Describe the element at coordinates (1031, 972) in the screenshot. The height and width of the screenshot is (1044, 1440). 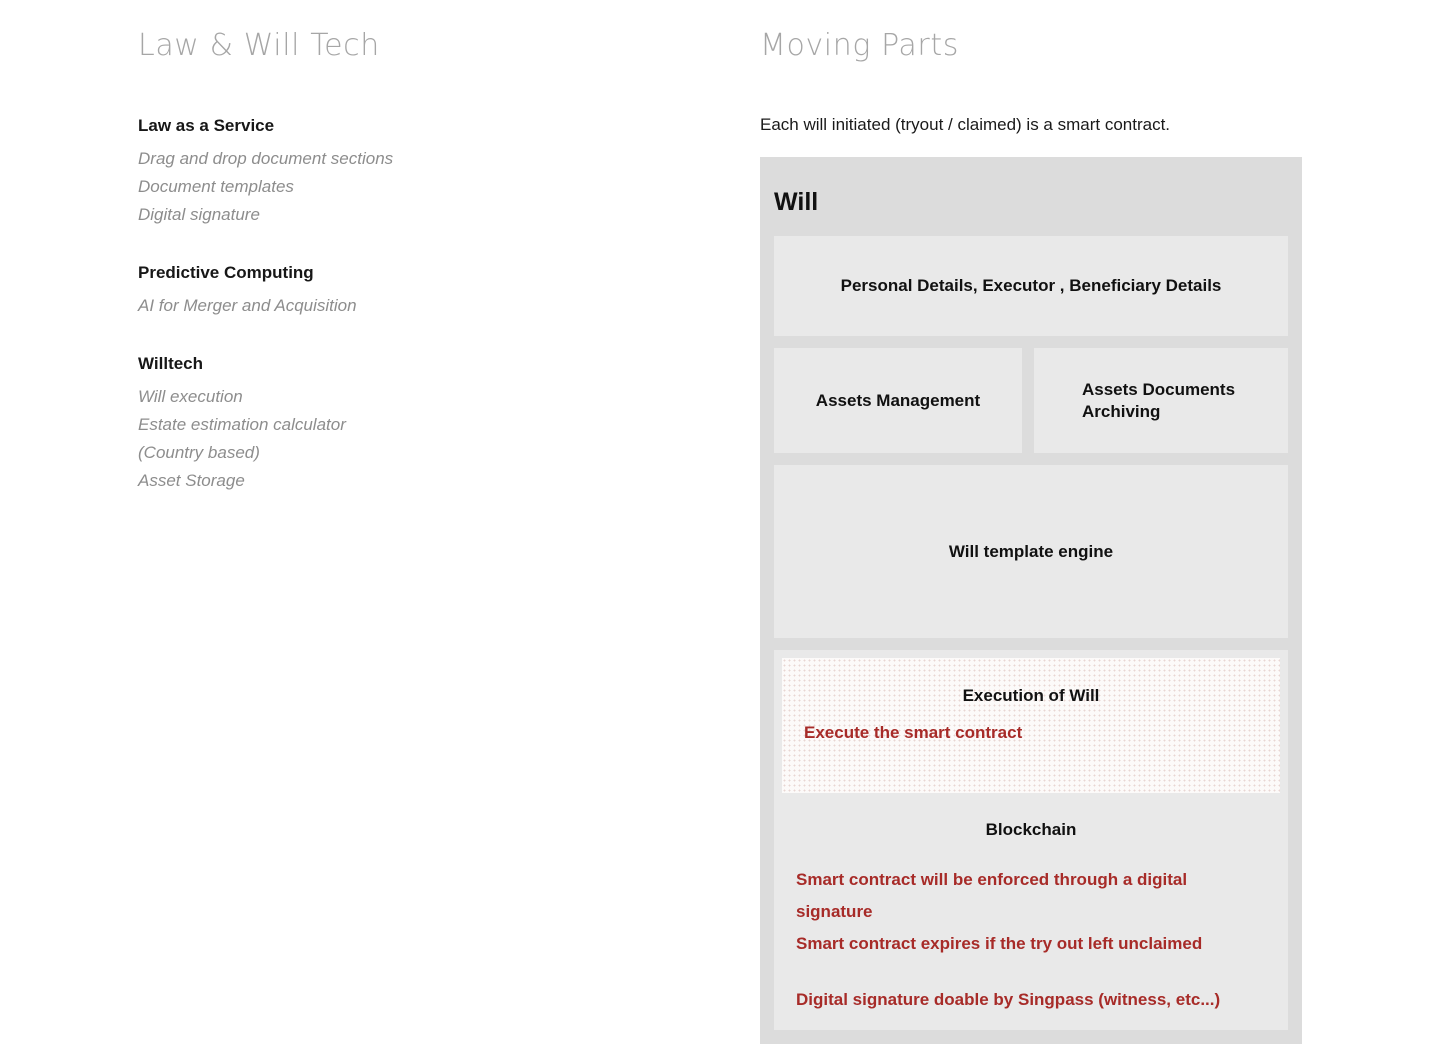
I see `blockchain-note-spacer` at that location.